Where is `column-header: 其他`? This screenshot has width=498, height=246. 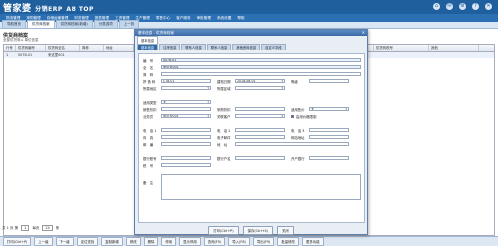
column-header: 其他 is located at coordinates (454, 48).